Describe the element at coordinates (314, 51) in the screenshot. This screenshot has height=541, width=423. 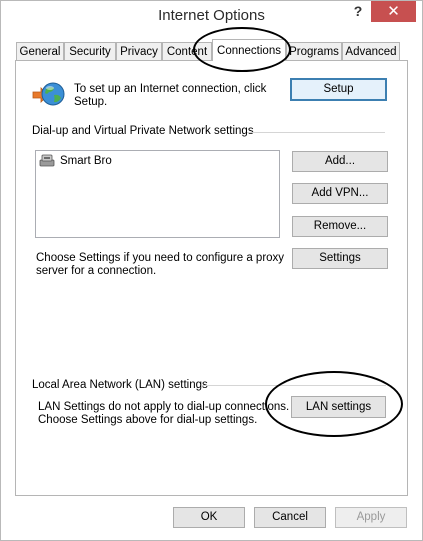
I see `tab-programs: Programs` at that location.